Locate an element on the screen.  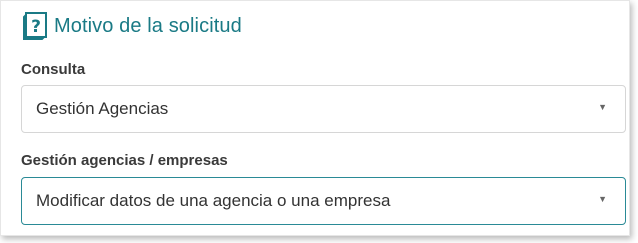
help-book-icon: ? is located at coordinates (35, 26).